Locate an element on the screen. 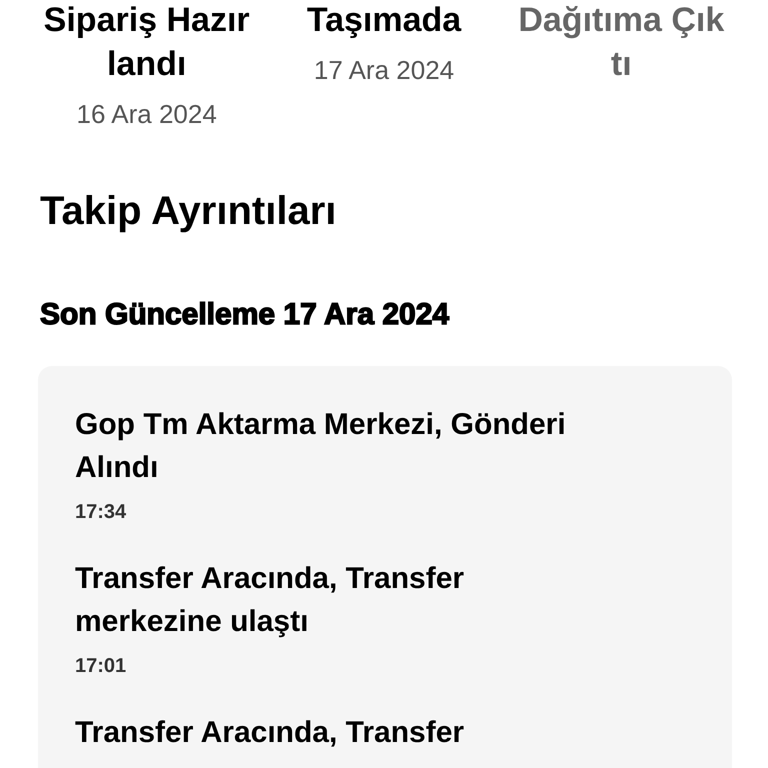  step-date: 17 Ara 2024 is located at coordinates (384, 70).